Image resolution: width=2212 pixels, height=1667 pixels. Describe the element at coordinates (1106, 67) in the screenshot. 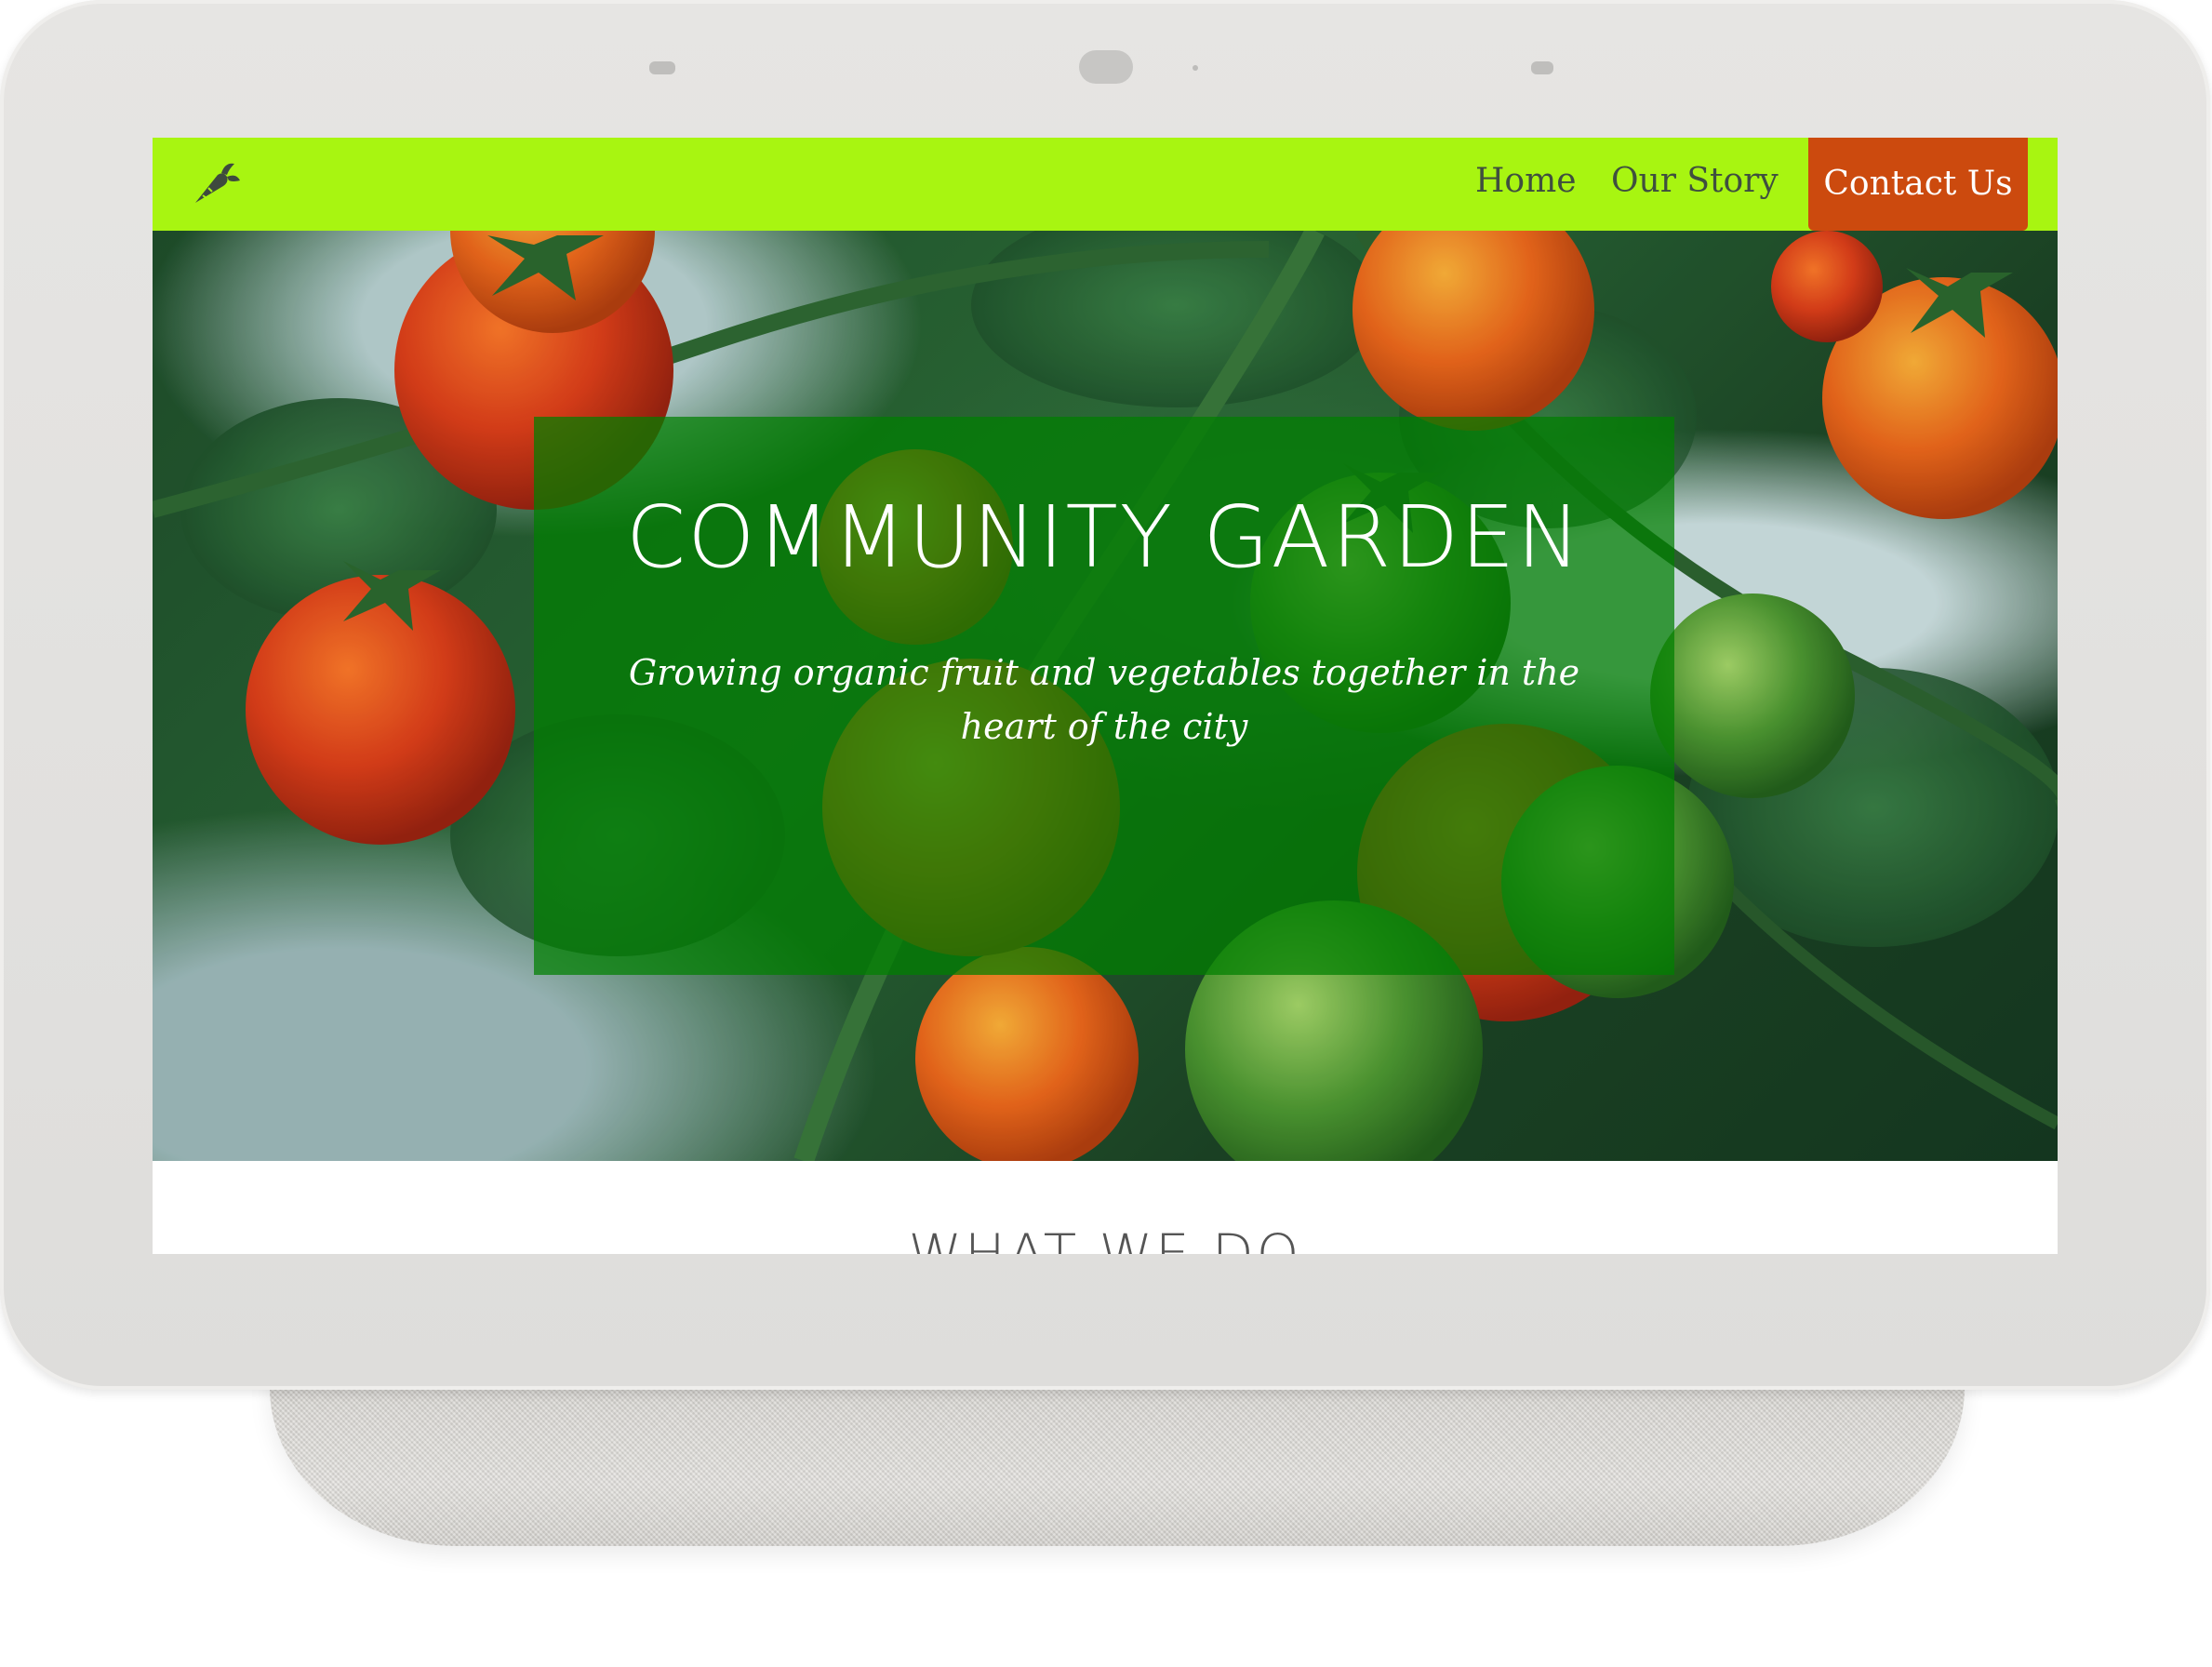

I see `camera-icon` at that location.